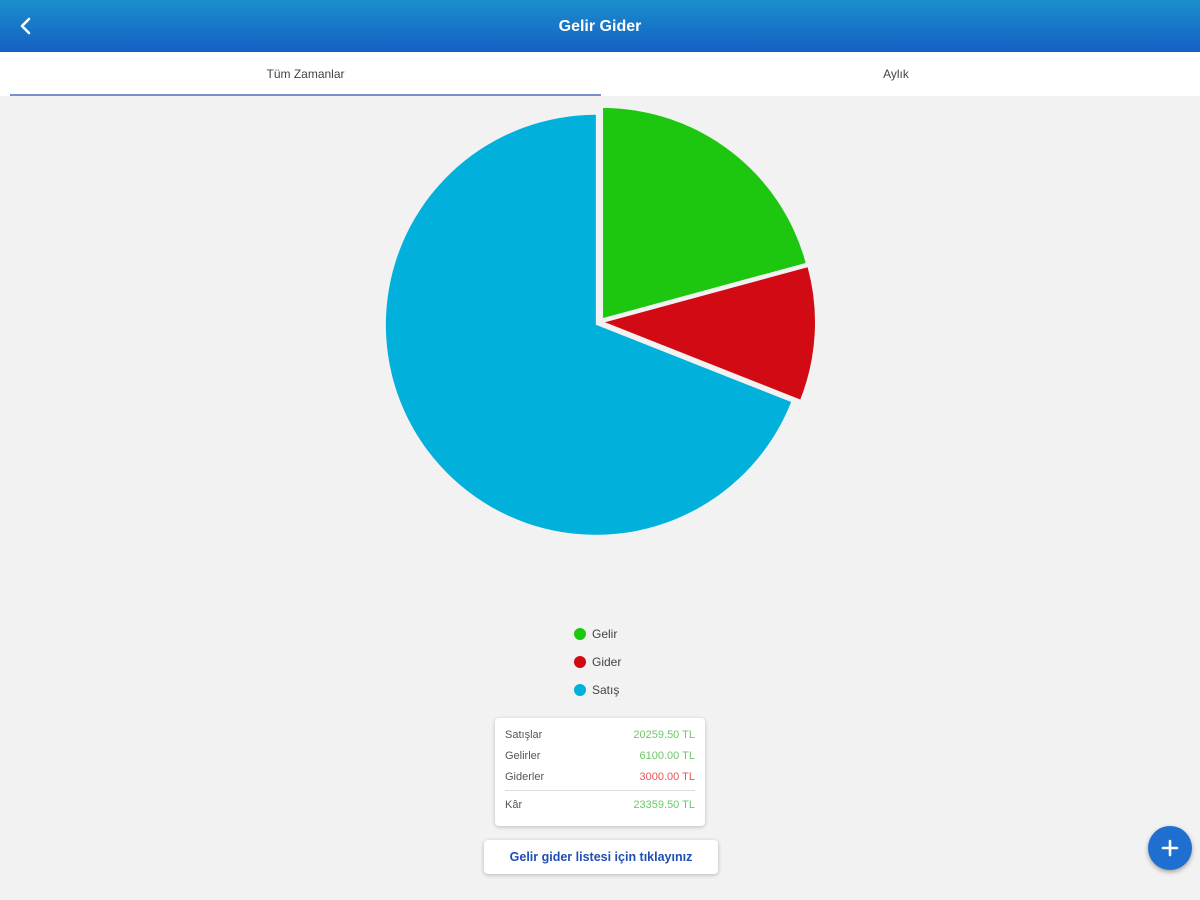  I want to click on income-expense-list-button: Gelir gider listesi için tıklayınız, so click(601, 857).